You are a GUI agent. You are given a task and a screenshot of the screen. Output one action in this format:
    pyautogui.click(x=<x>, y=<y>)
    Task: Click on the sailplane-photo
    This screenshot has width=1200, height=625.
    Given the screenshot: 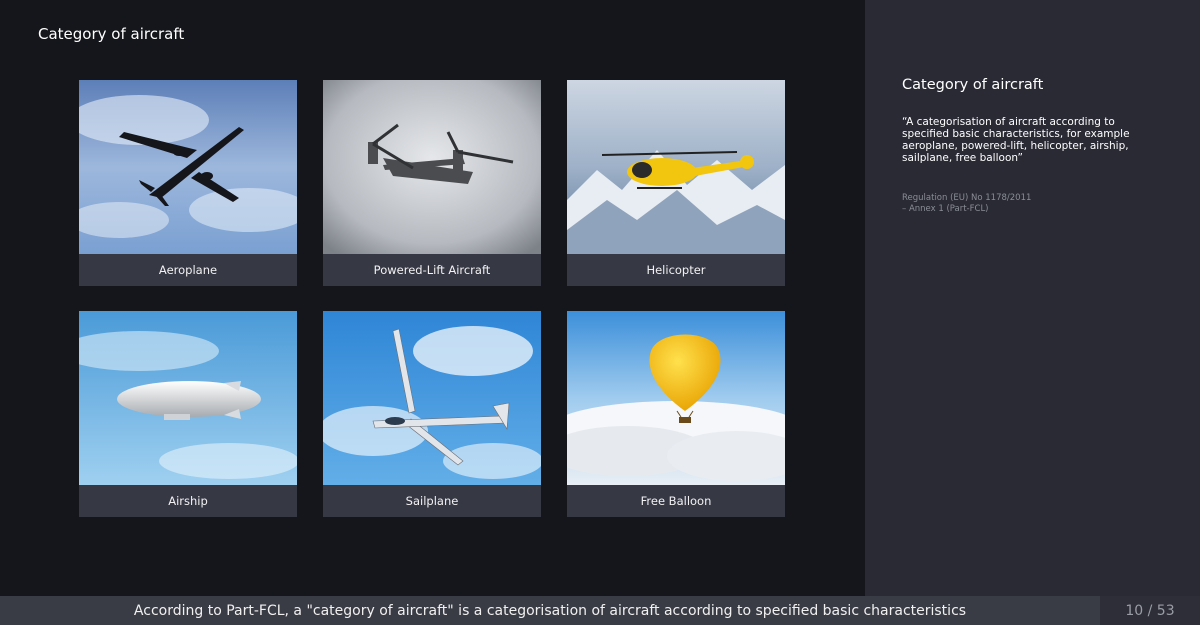 What is the action you would take?
    pyautogui.click(x=432, y=398)
    